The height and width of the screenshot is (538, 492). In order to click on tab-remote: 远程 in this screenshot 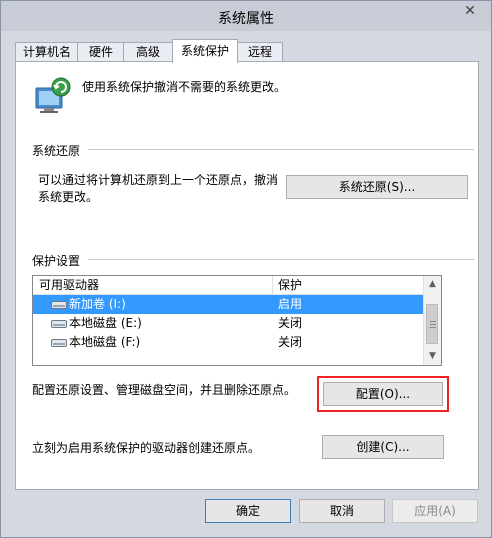, I will do `click(260, 52)`.